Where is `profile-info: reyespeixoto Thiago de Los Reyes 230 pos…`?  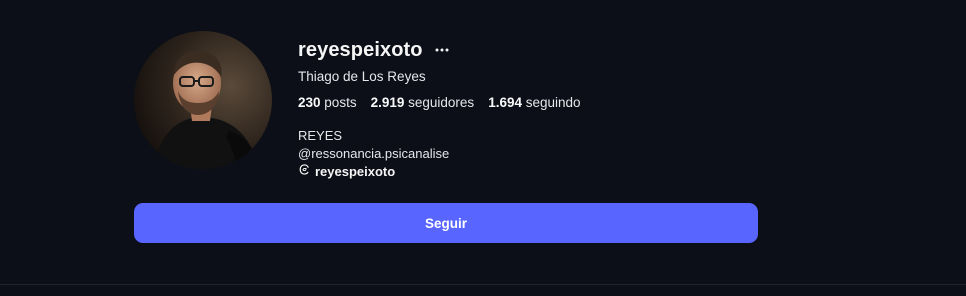 profile-info: reyespeixoto Thiago de Los Reyes 230 pos… is located at coordinates (439, 108).